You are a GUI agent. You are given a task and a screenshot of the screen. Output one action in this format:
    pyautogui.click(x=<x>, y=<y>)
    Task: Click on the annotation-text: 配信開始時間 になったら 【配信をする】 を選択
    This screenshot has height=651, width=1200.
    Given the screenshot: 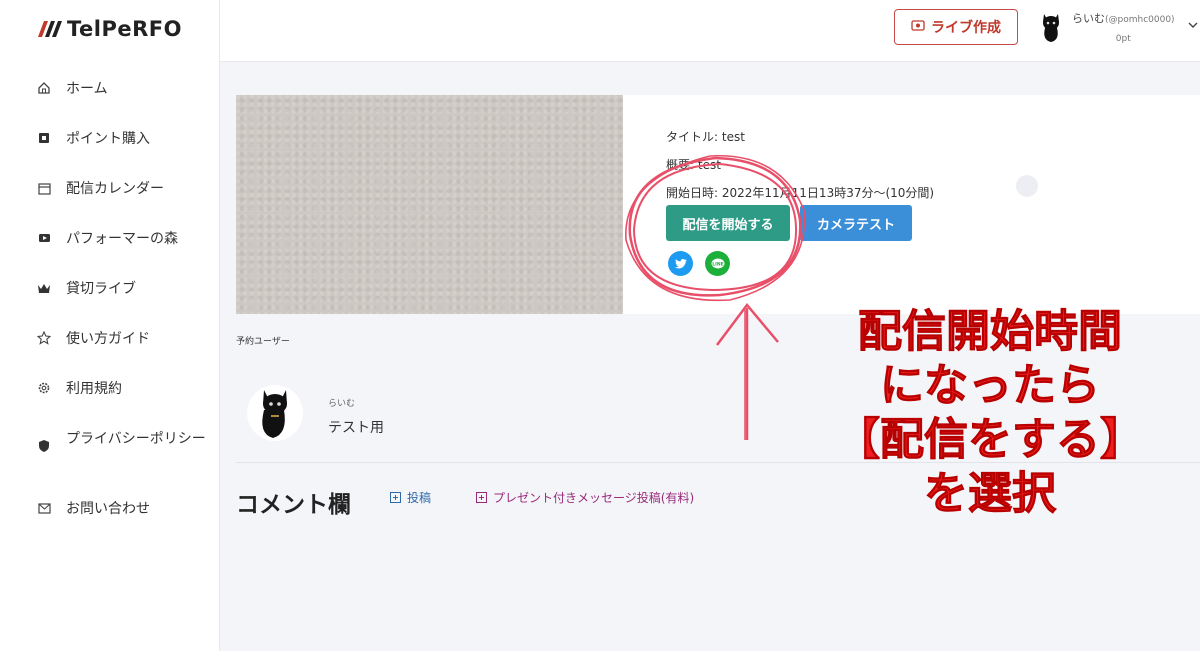 What is the action you would take?
    pyautogui.click(x=990, y=413)
    